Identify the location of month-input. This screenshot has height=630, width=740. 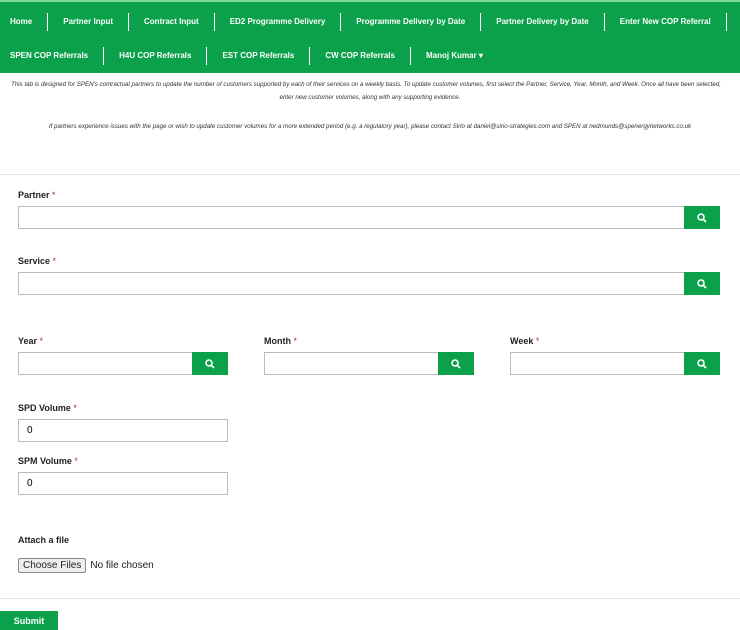
(352, 363).